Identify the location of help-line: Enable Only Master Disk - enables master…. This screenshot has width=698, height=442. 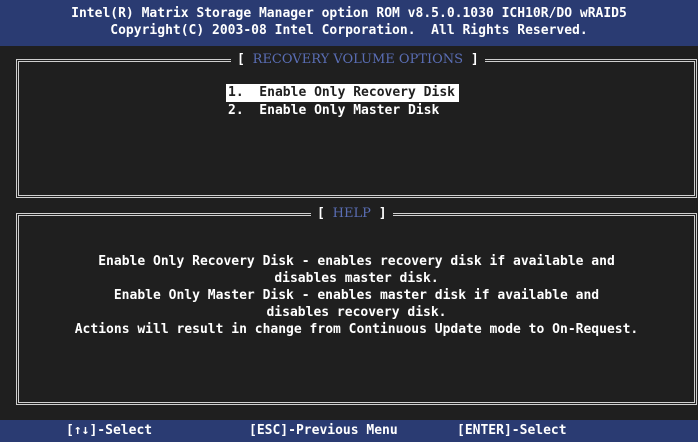
(356, 295).